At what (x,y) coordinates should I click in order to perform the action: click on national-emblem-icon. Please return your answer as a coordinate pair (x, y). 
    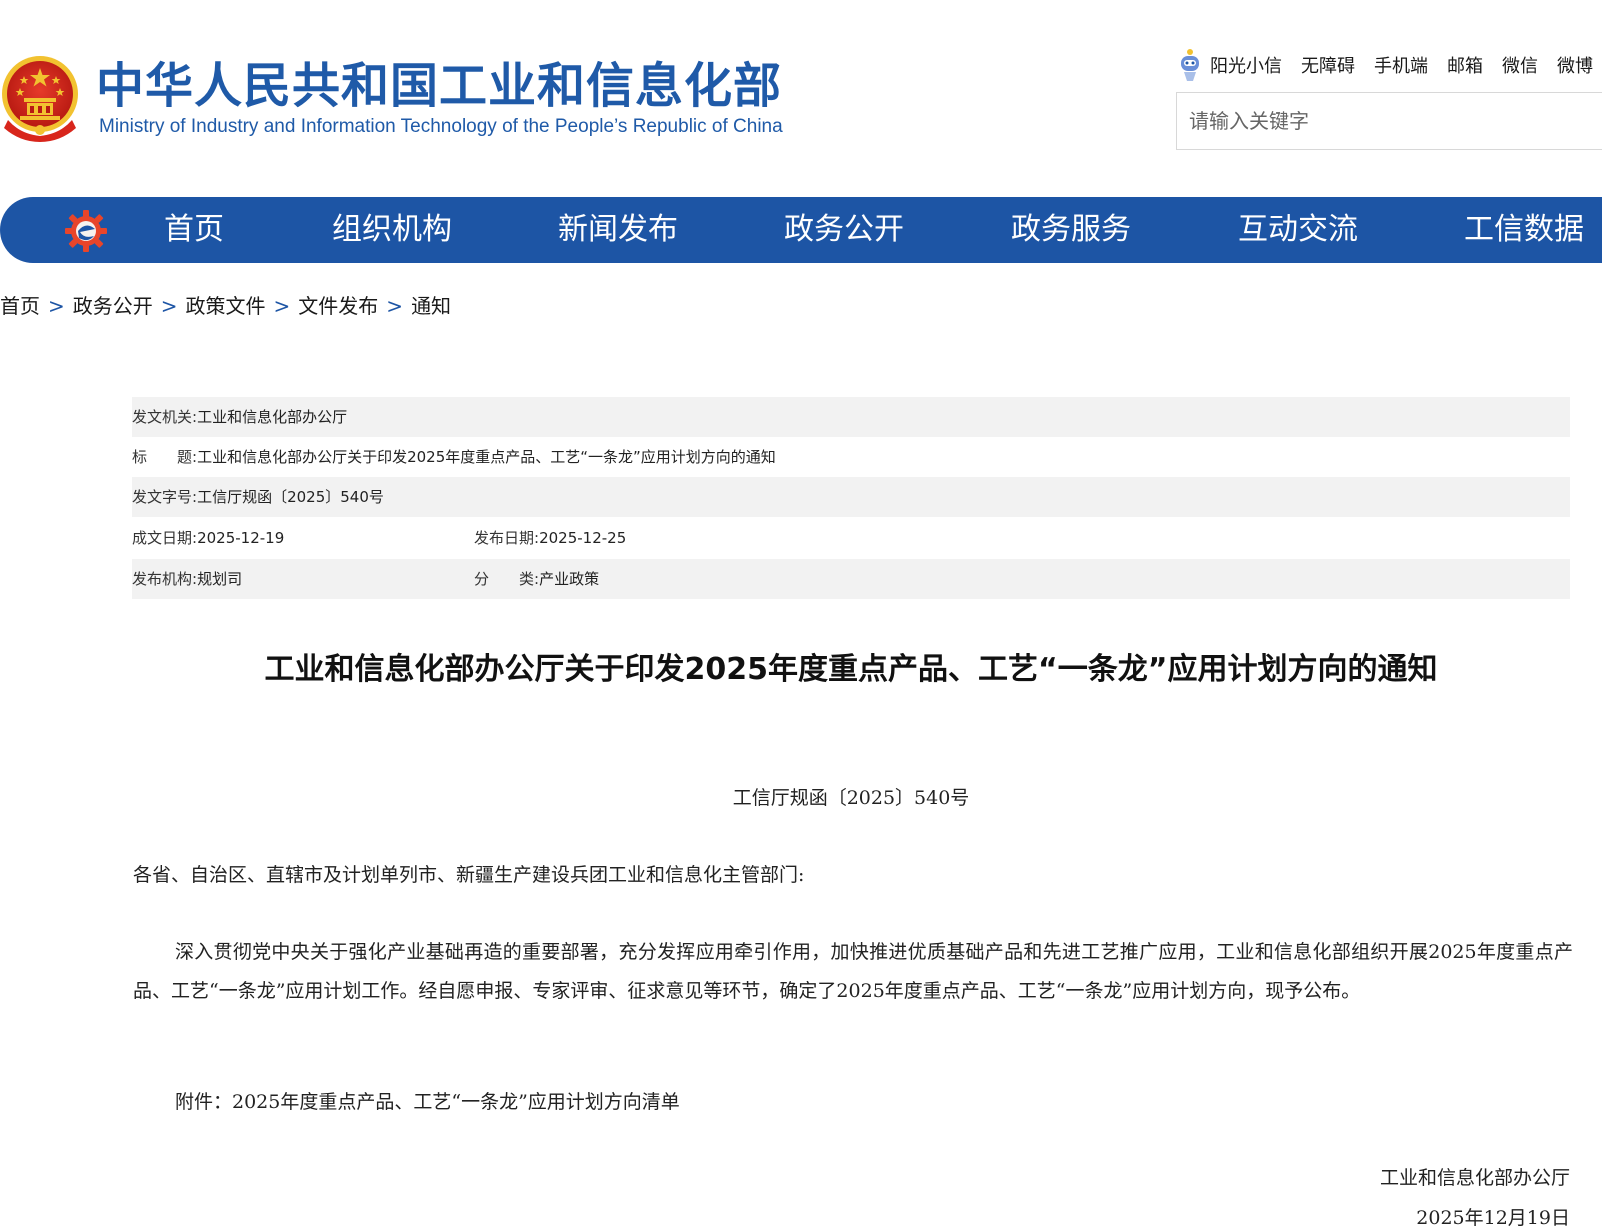
    Looking at the image, I should click on (40, 98).